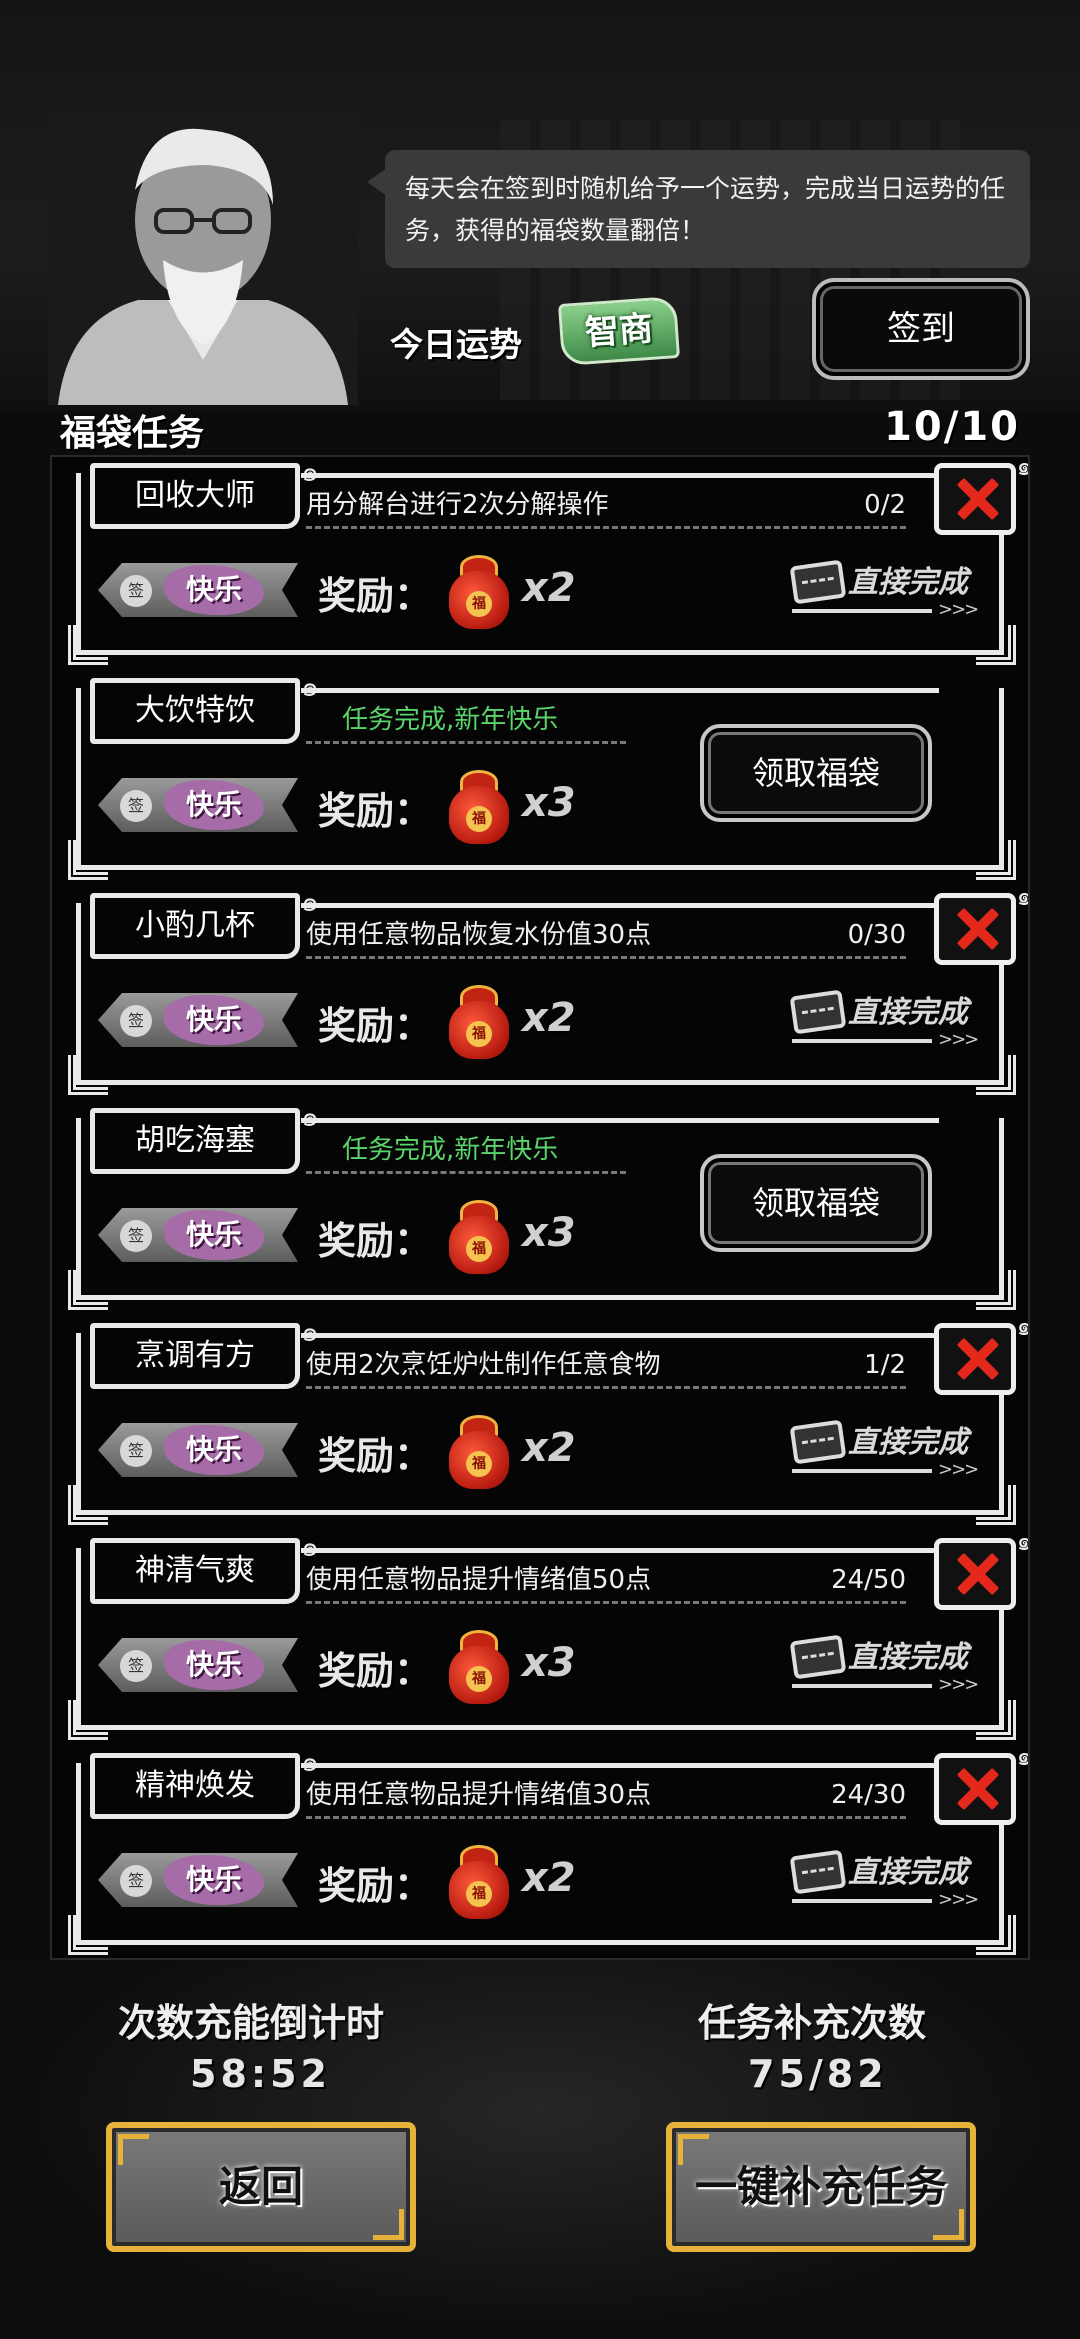  I want to click on refill-tasks-label: 一键补充任务, so click(820, 2186).